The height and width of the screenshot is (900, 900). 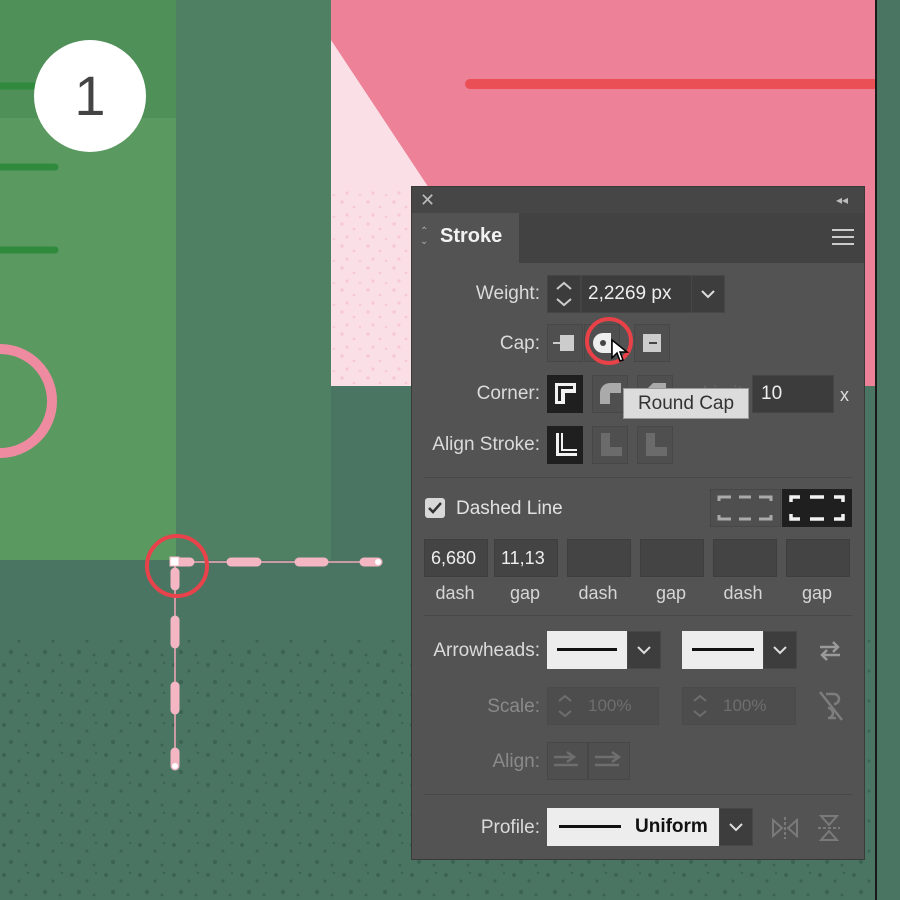 What do you see at coordinates (793, 394) in the screenshot?
I see `limit-input: 10` at bounding box center [793, 394].